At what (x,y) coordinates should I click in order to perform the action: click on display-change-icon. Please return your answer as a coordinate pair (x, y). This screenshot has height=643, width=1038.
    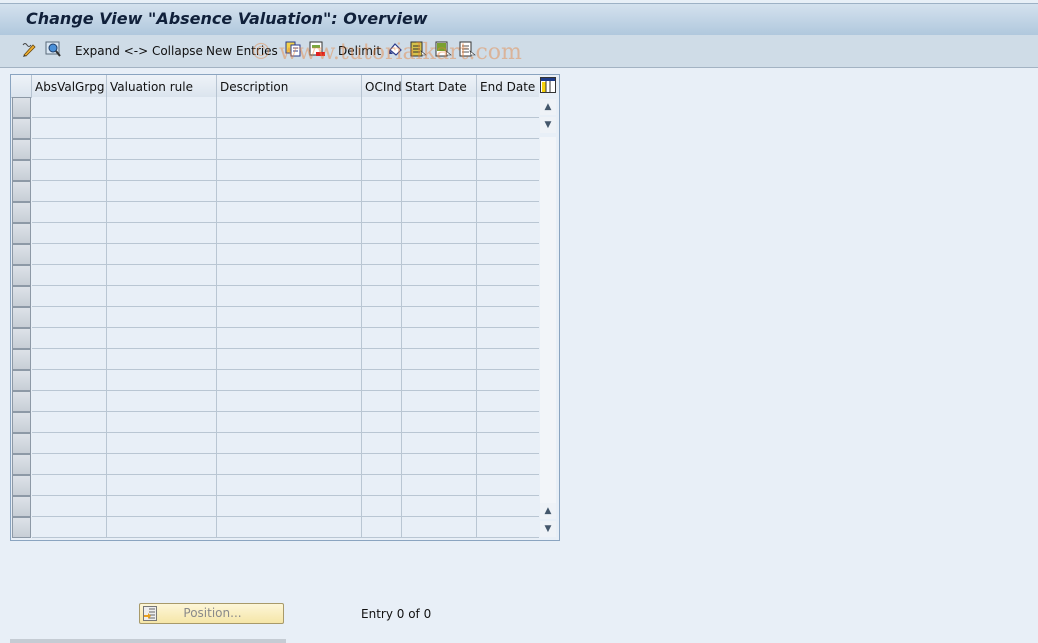
    Looking at the image, I should click on (29, 49).